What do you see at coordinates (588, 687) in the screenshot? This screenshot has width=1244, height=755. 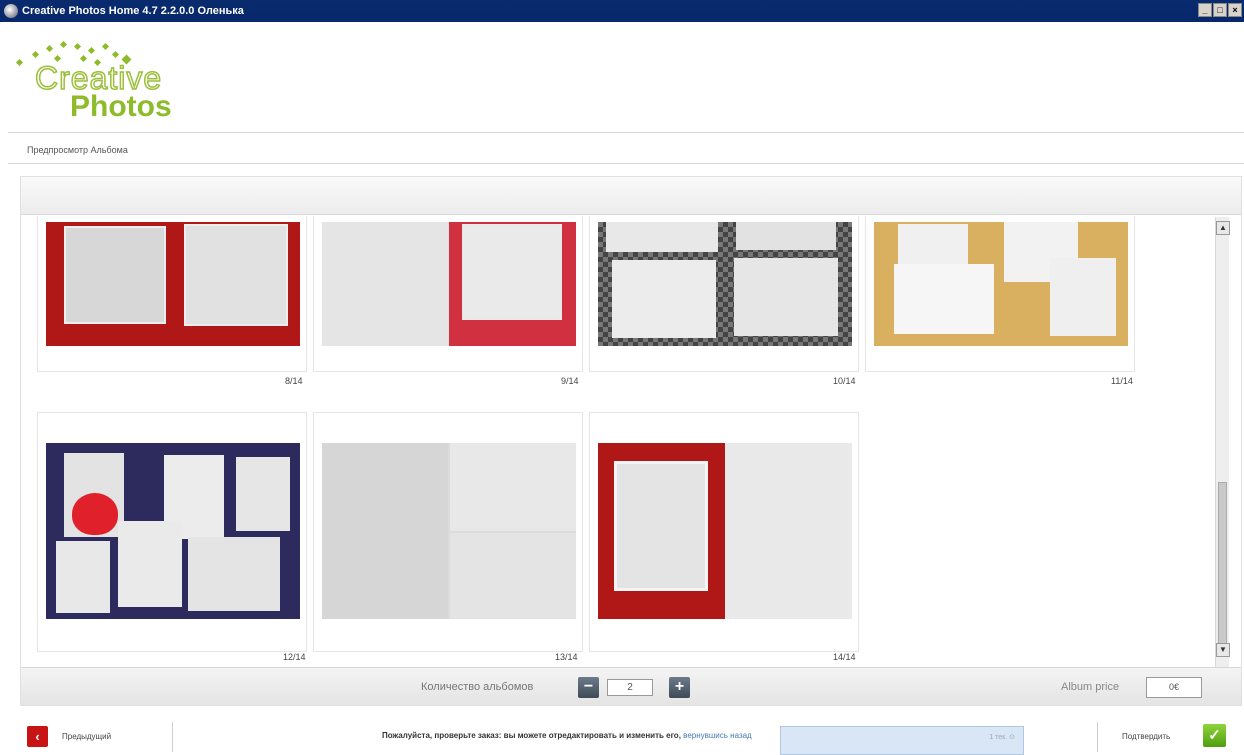 I see `decrease-quantity-button: −` at bounding box center [588, 687].